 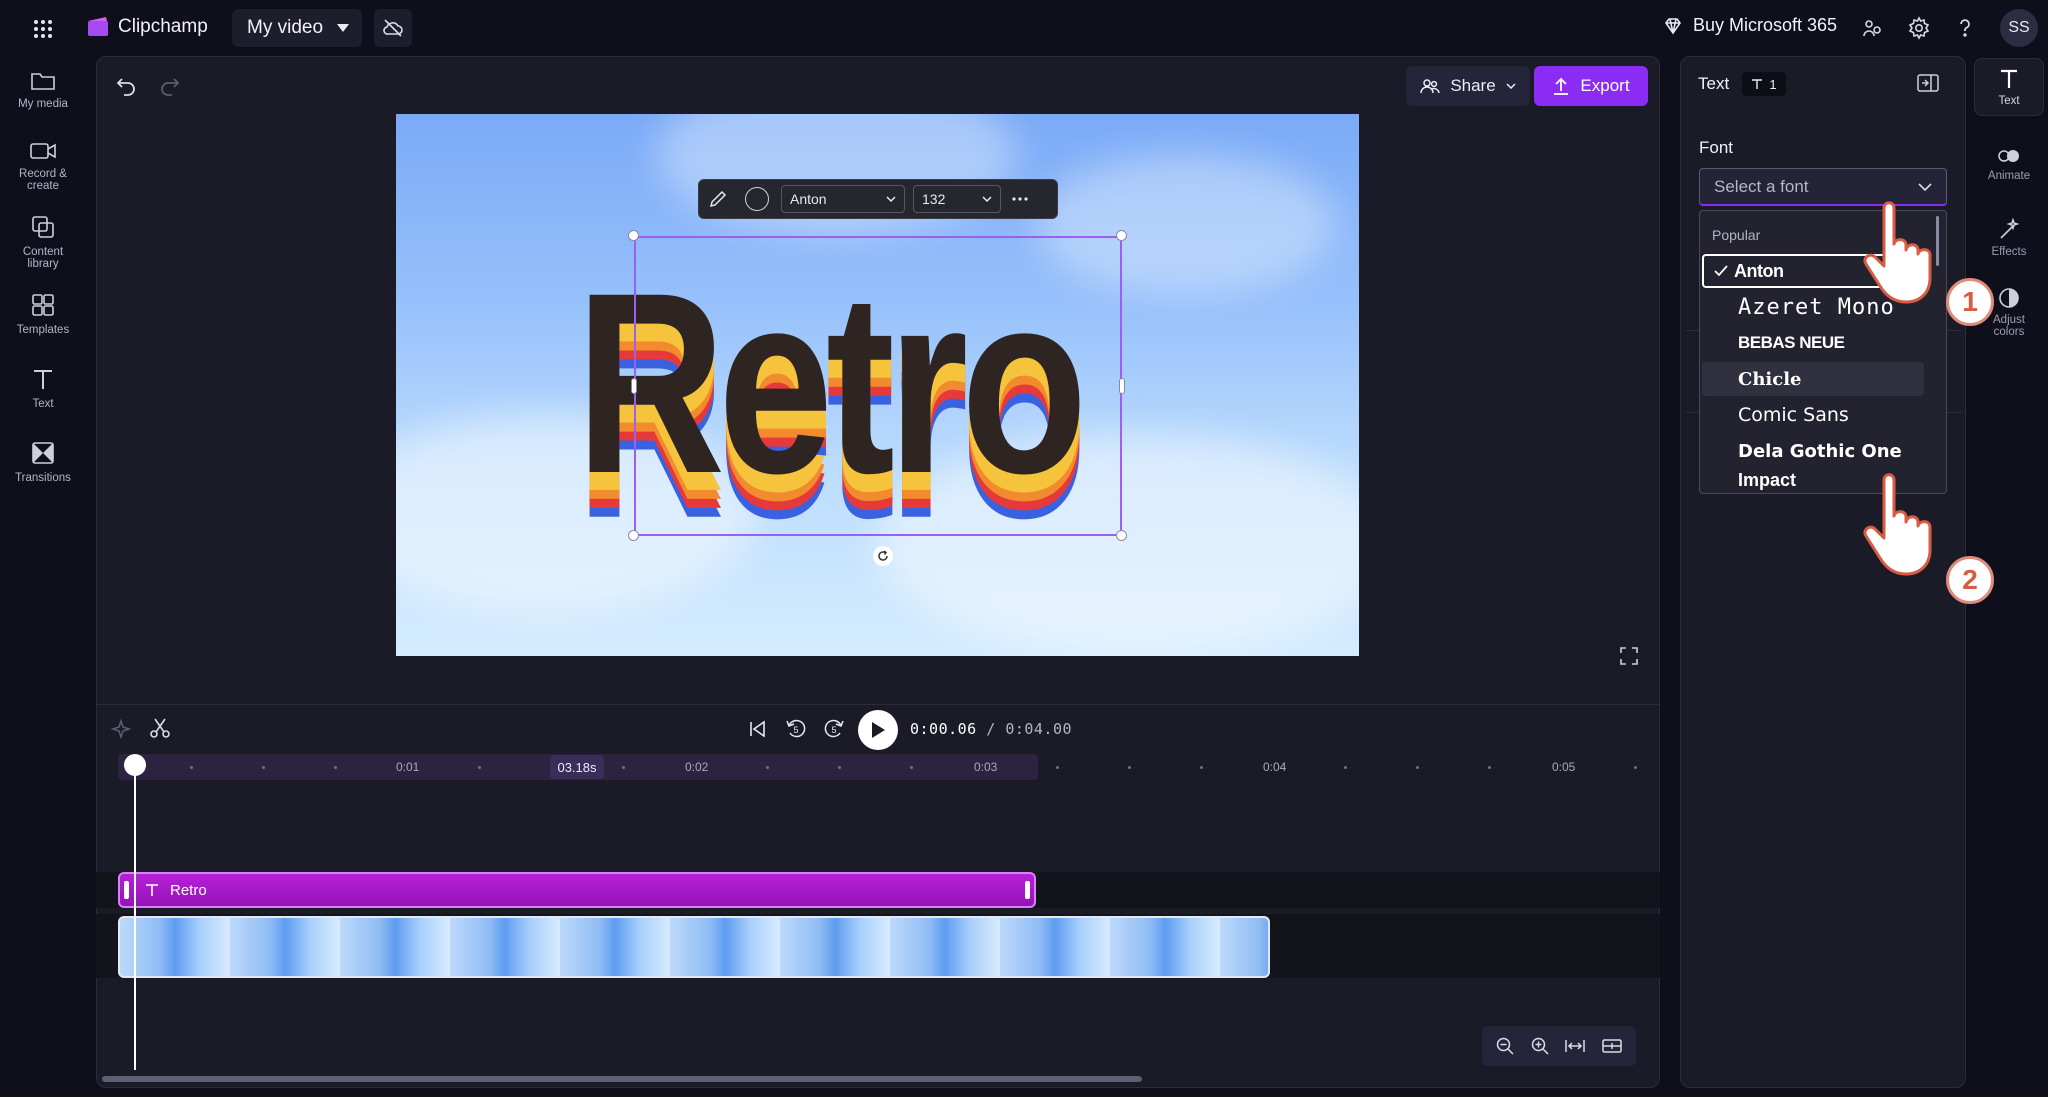 What do you see at coordinates (796, 728) in the screenshot?
I see `rewind-5-icon: 5` at bounding box center [796, 728].